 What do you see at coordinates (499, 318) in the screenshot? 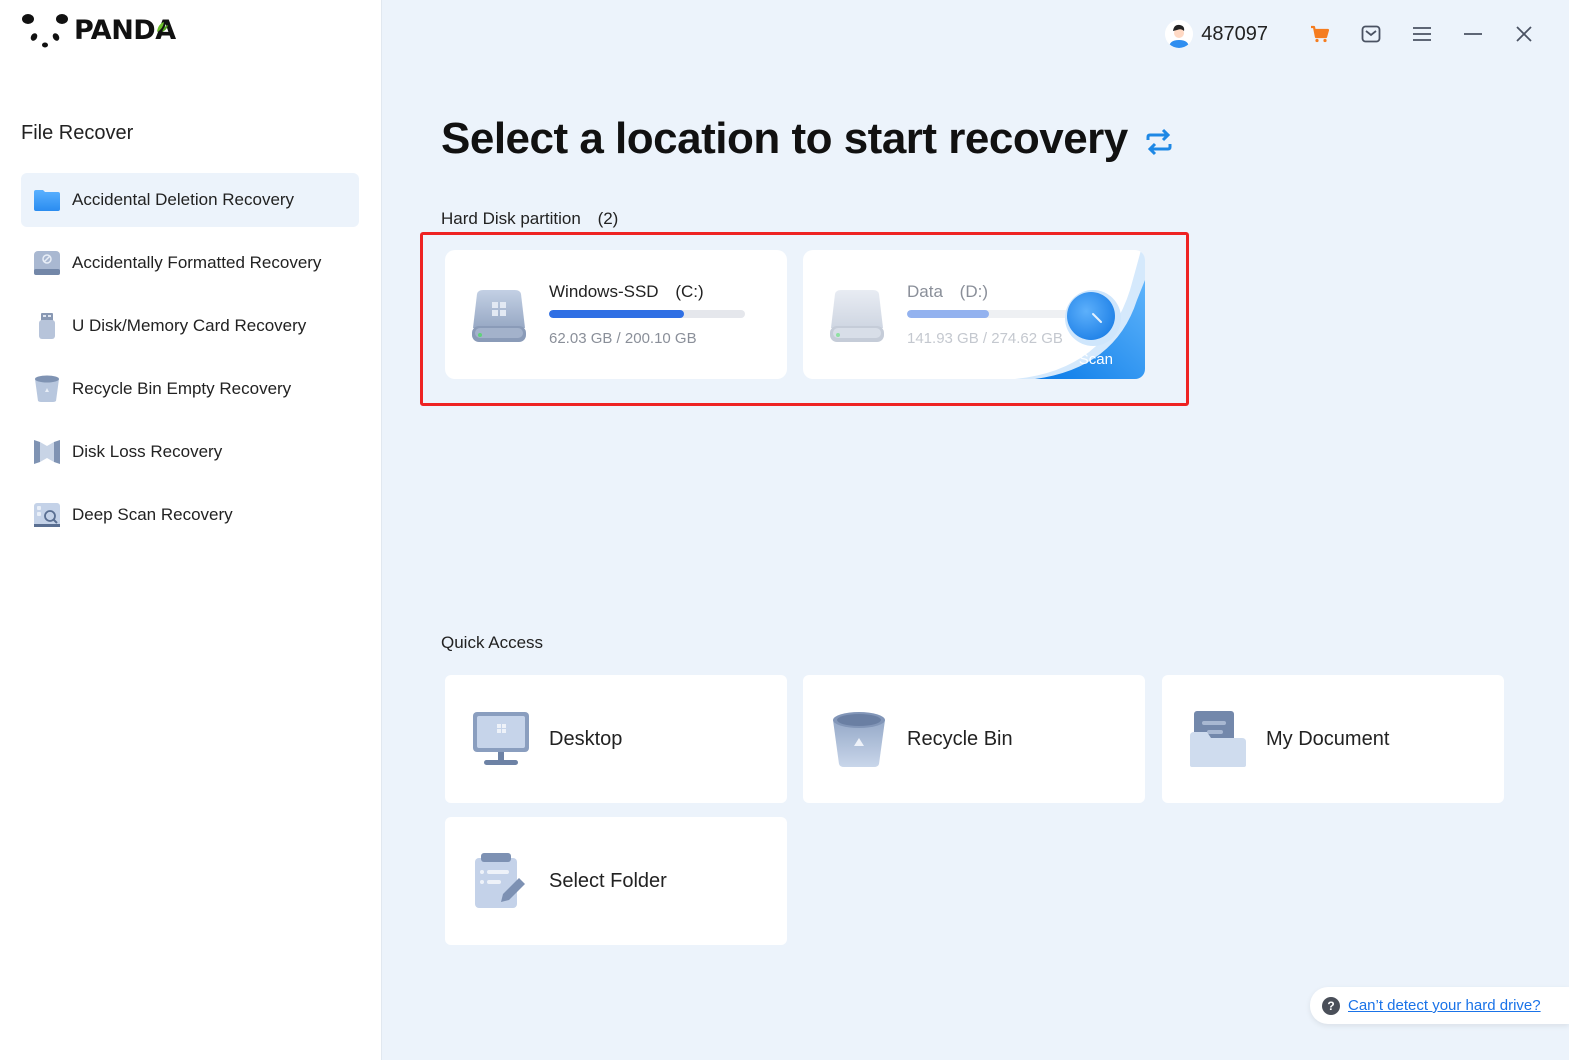
I see `ssd-drive-icon` at bounding box center [499, 318].